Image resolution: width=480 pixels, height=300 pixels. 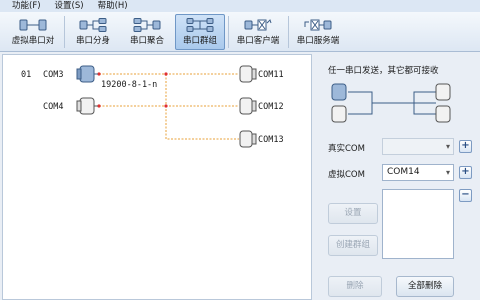 I want to click on port-params: 19200-8-1-n, so click(x=129, y=85).